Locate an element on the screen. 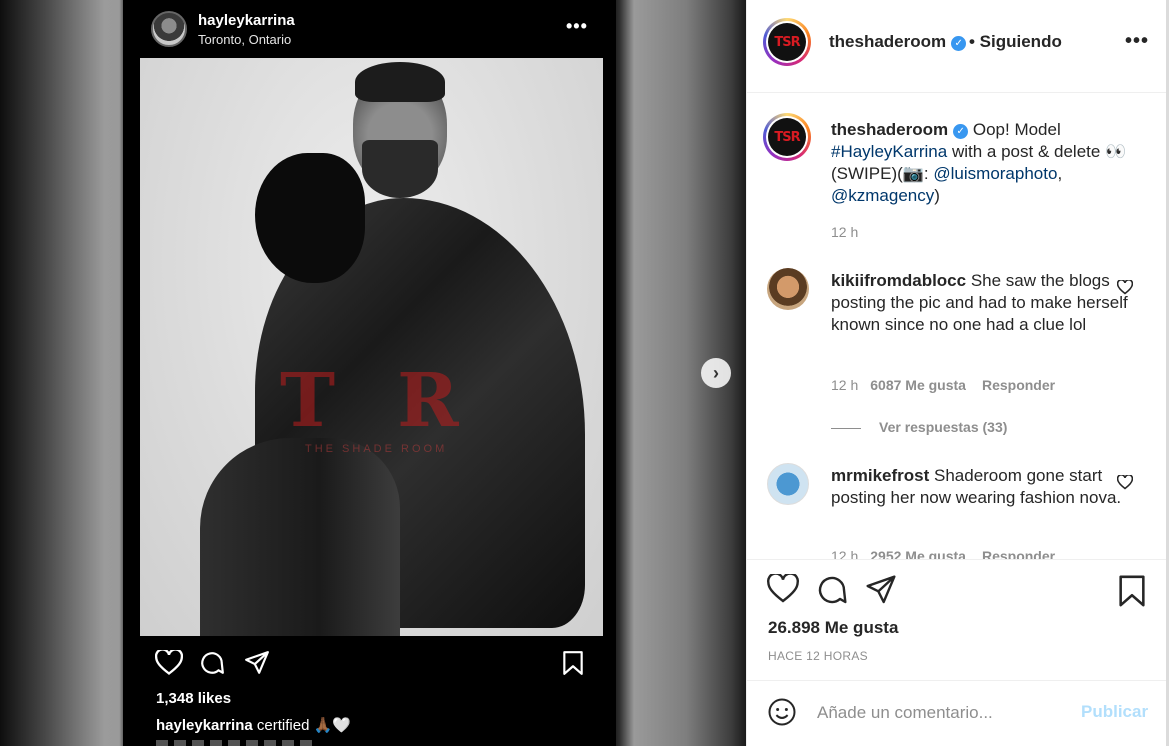 This screenshot has width=1169, height=746. view-replies-button: Ver respuestas (33) is located at coordinates (919, 427).